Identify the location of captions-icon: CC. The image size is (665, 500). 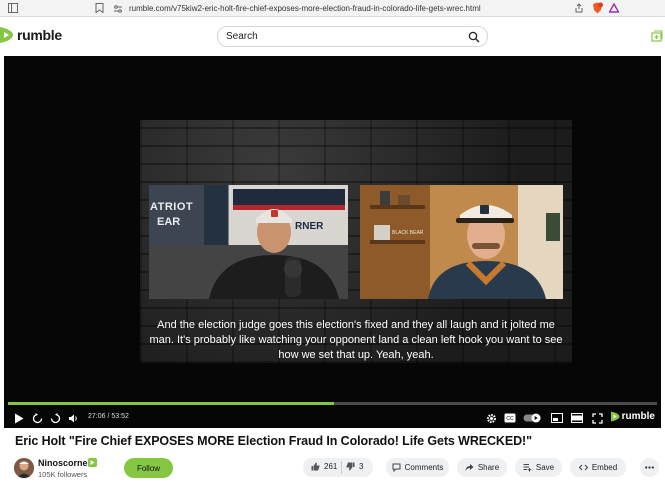
(510, 418).